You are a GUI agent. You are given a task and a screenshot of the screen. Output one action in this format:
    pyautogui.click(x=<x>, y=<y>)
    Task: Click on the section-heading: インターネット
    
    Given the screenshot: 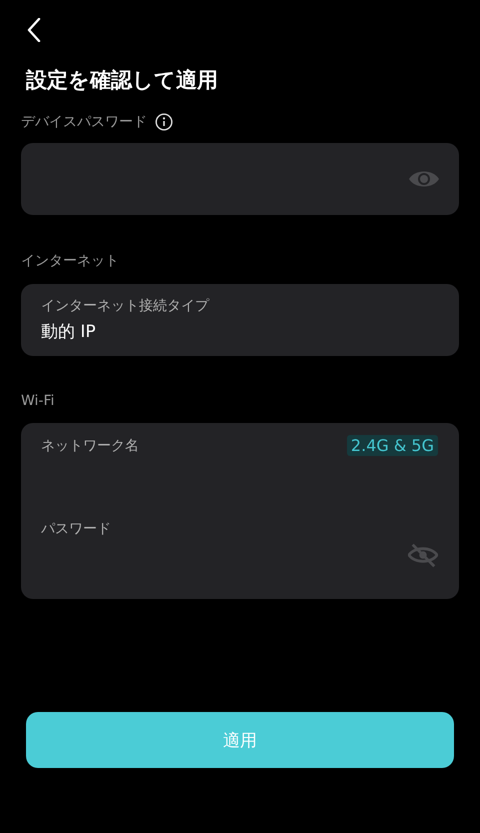 What is the action you would take?
    pyautogui.click(x=70, y=261)
    